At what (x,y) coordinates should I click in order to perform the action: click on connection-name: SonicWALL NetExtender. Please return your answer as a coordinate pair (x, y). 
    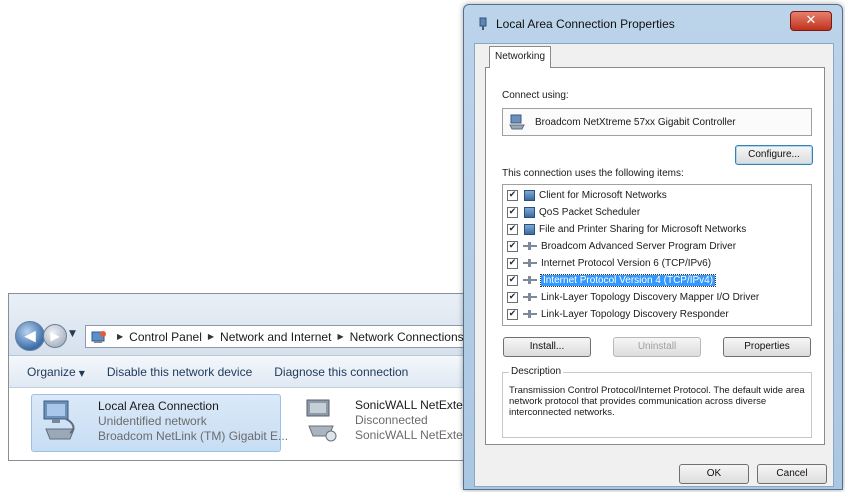
    Looking at the image, I should click on (412, 405).